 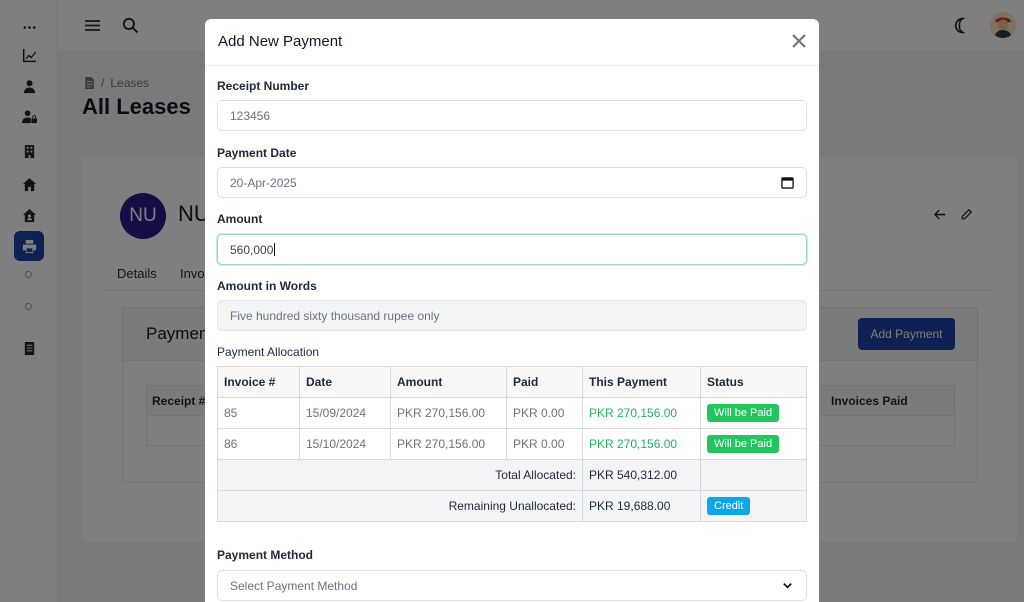 What do you see at coordinates (280, 41) in the screenshot?
I see `modal-title: Add New Payment` at bounding box center [280, 41].